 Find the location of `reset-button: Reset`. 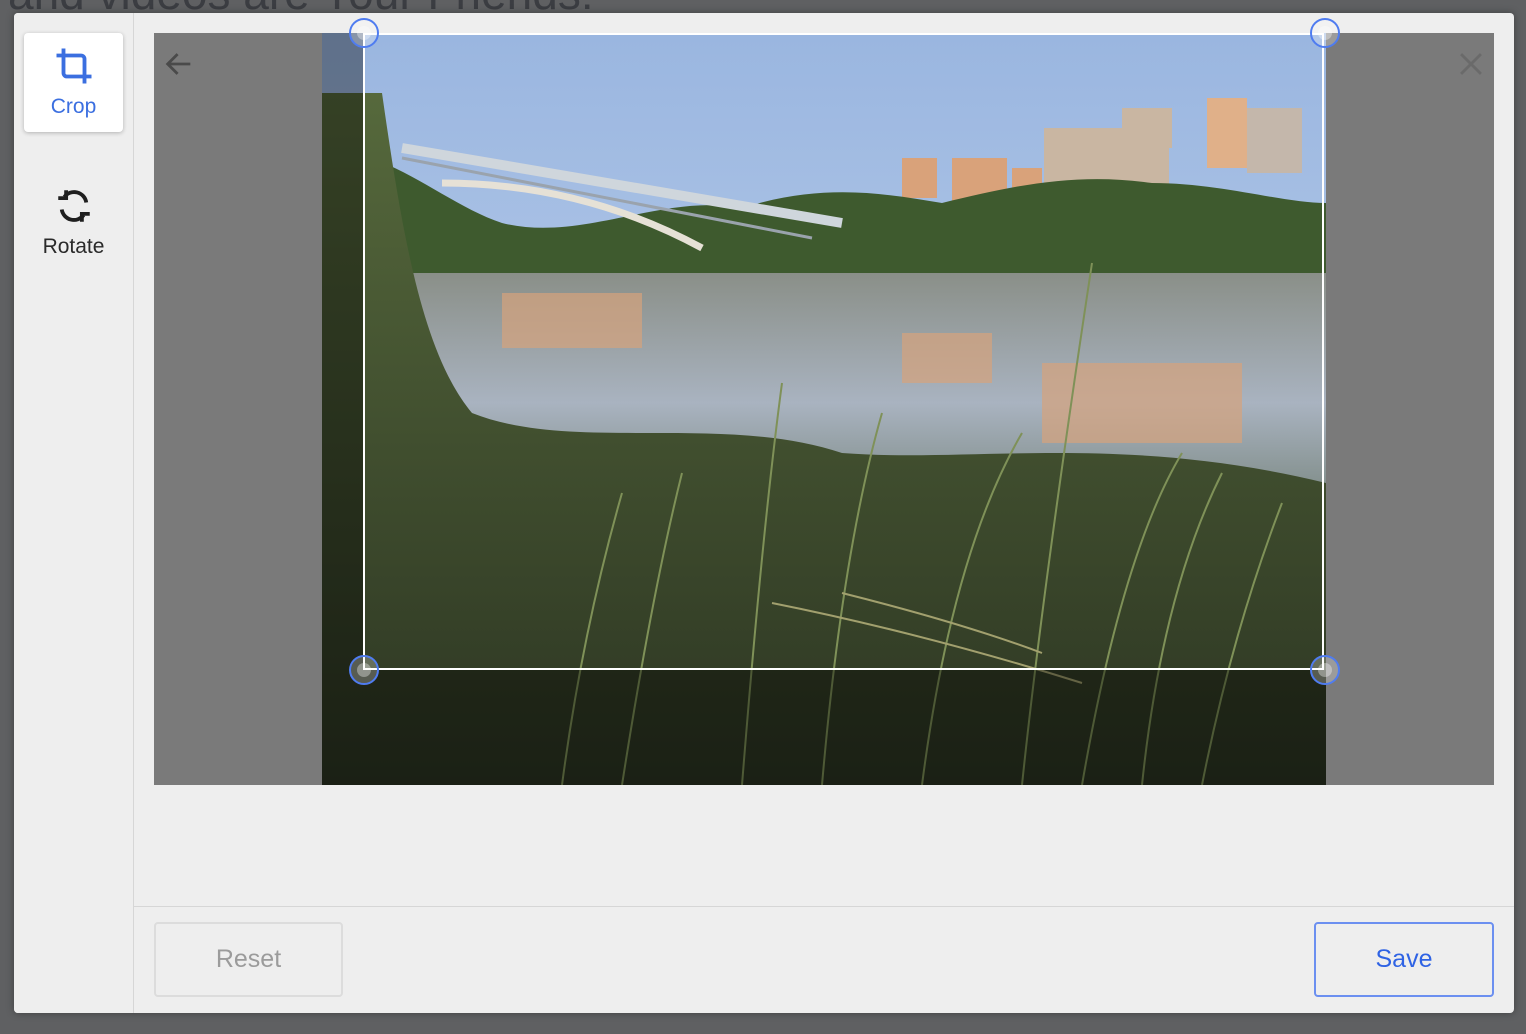

reset-button: Reset is located at coordinates (248, 959).